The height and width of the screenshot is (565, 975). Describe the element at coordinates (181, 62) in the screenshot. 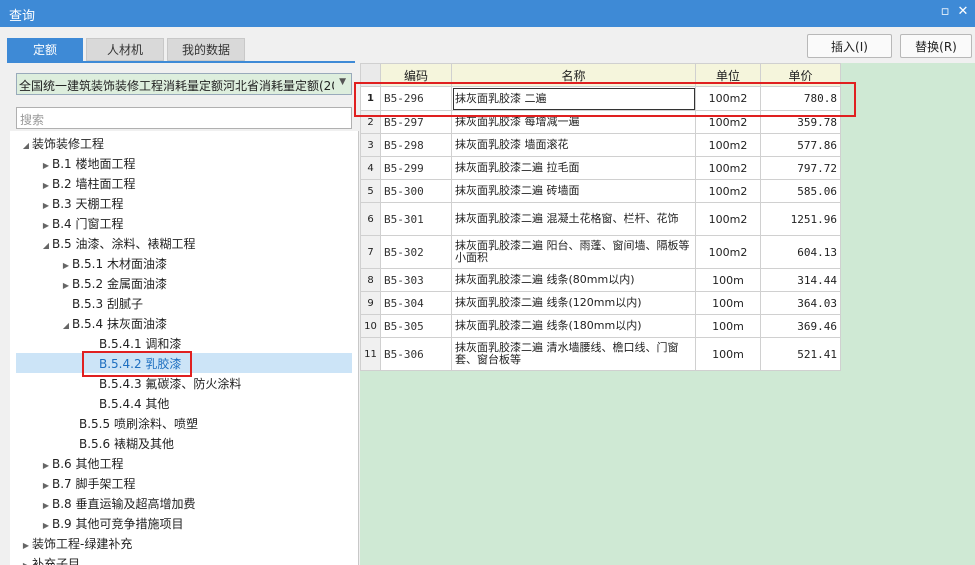

I see `tab-underline` at that location.